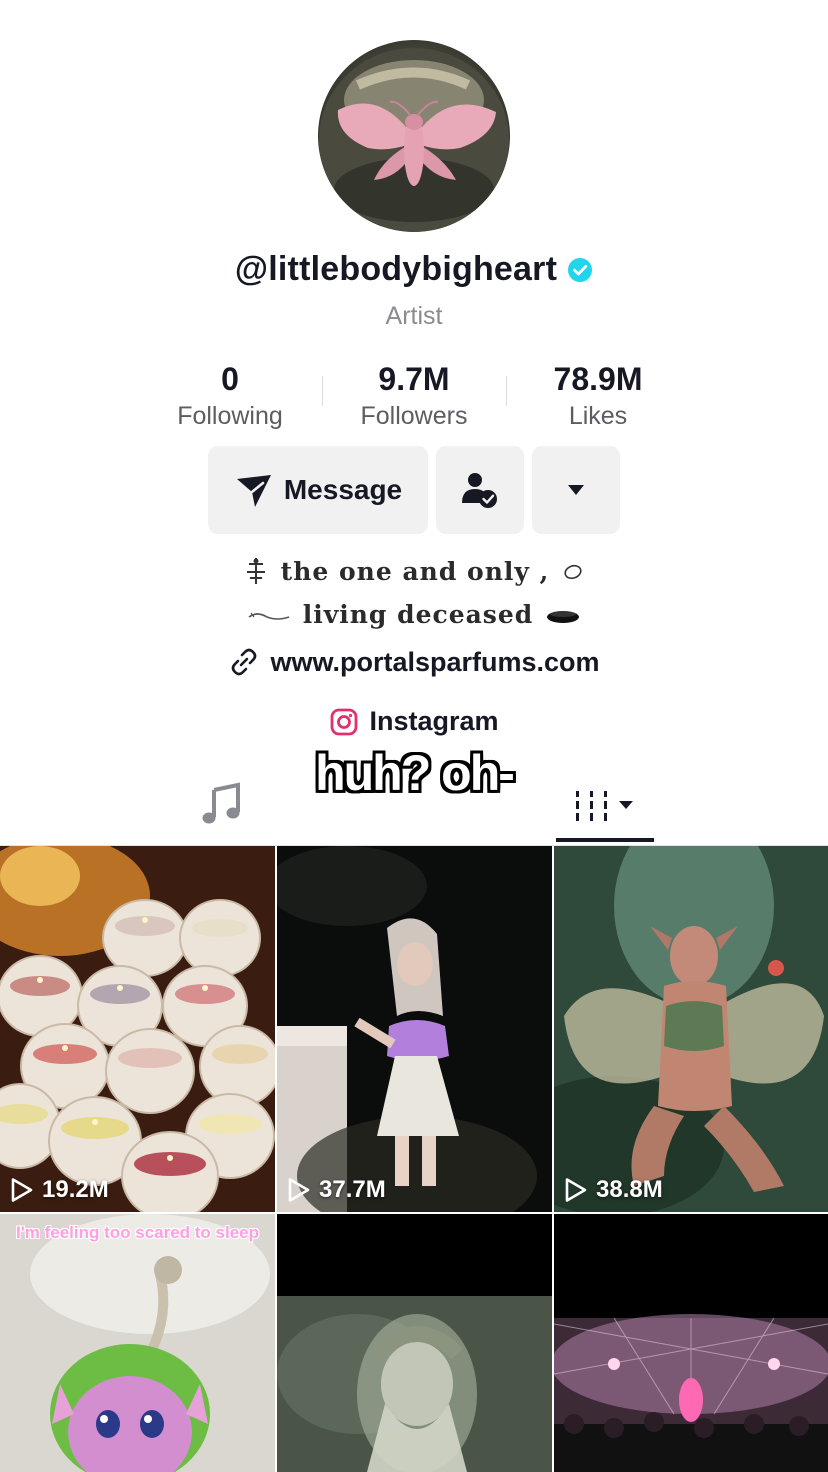 The image size is (828, 1472). I want to click on egg-candles-image, so click(137, 1029).